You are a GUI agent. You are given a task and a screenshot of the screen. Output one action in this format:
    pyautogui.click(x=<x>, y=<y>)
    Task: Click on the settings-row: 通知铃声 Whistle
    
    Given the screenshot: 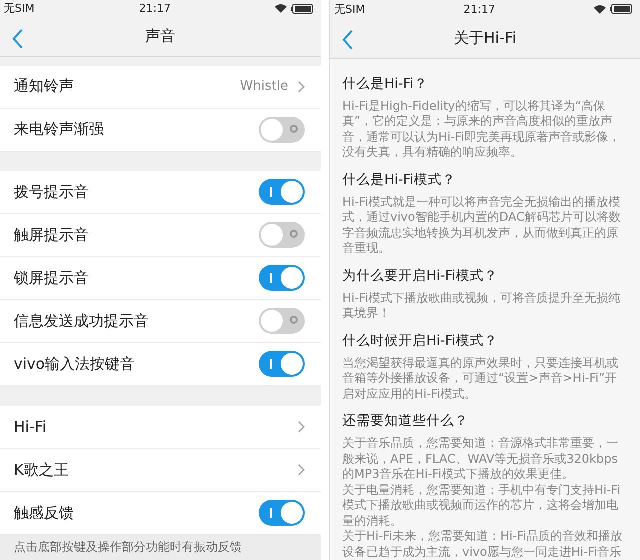 What is the action you would take?
    pyautogui.click(x=161, y=87)
    